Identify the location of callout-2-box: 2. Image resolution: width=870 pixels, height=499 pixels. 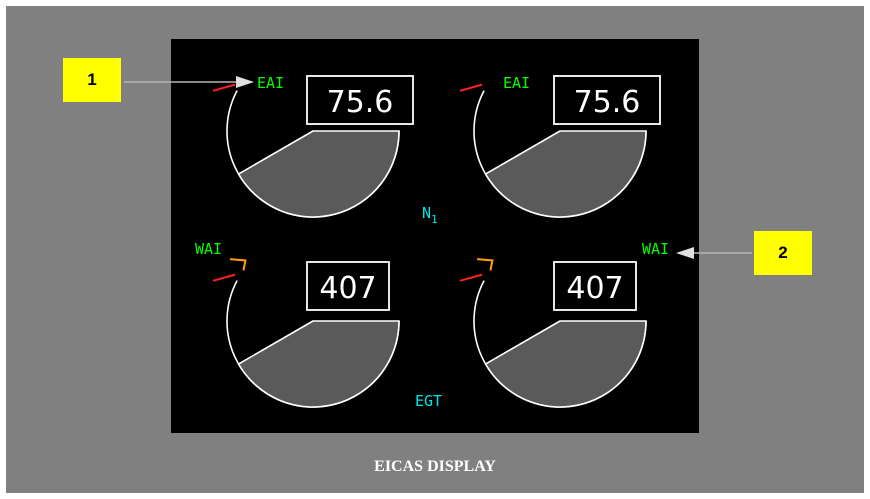
(783, 253).